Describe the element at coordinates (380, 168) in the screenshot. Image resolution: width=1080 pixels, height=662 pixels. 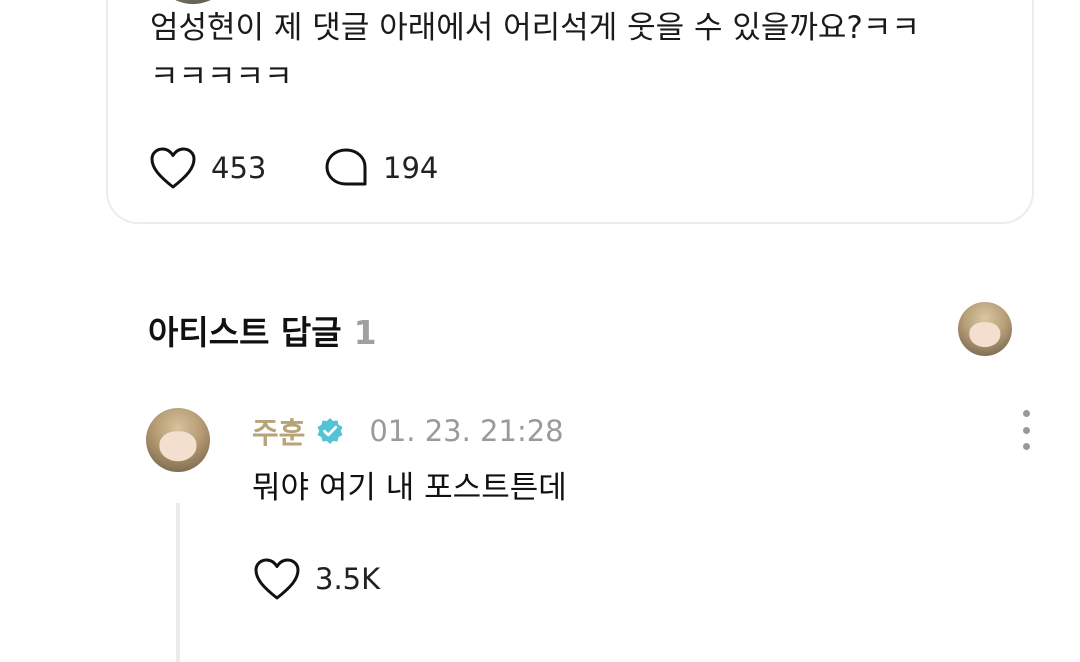
I see `comment-reply-button: 194` at that location.